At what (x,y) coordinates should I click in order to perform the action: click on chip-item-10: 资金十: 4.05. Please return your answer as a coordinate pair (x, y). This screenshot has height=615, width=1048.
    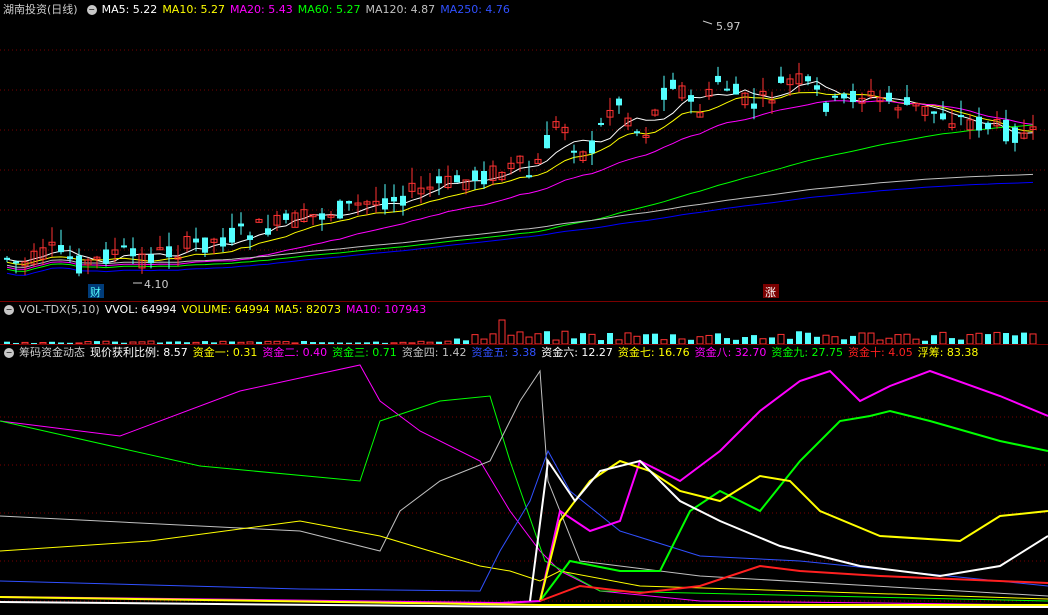
    Looking at the image, I should click on (880, 352).